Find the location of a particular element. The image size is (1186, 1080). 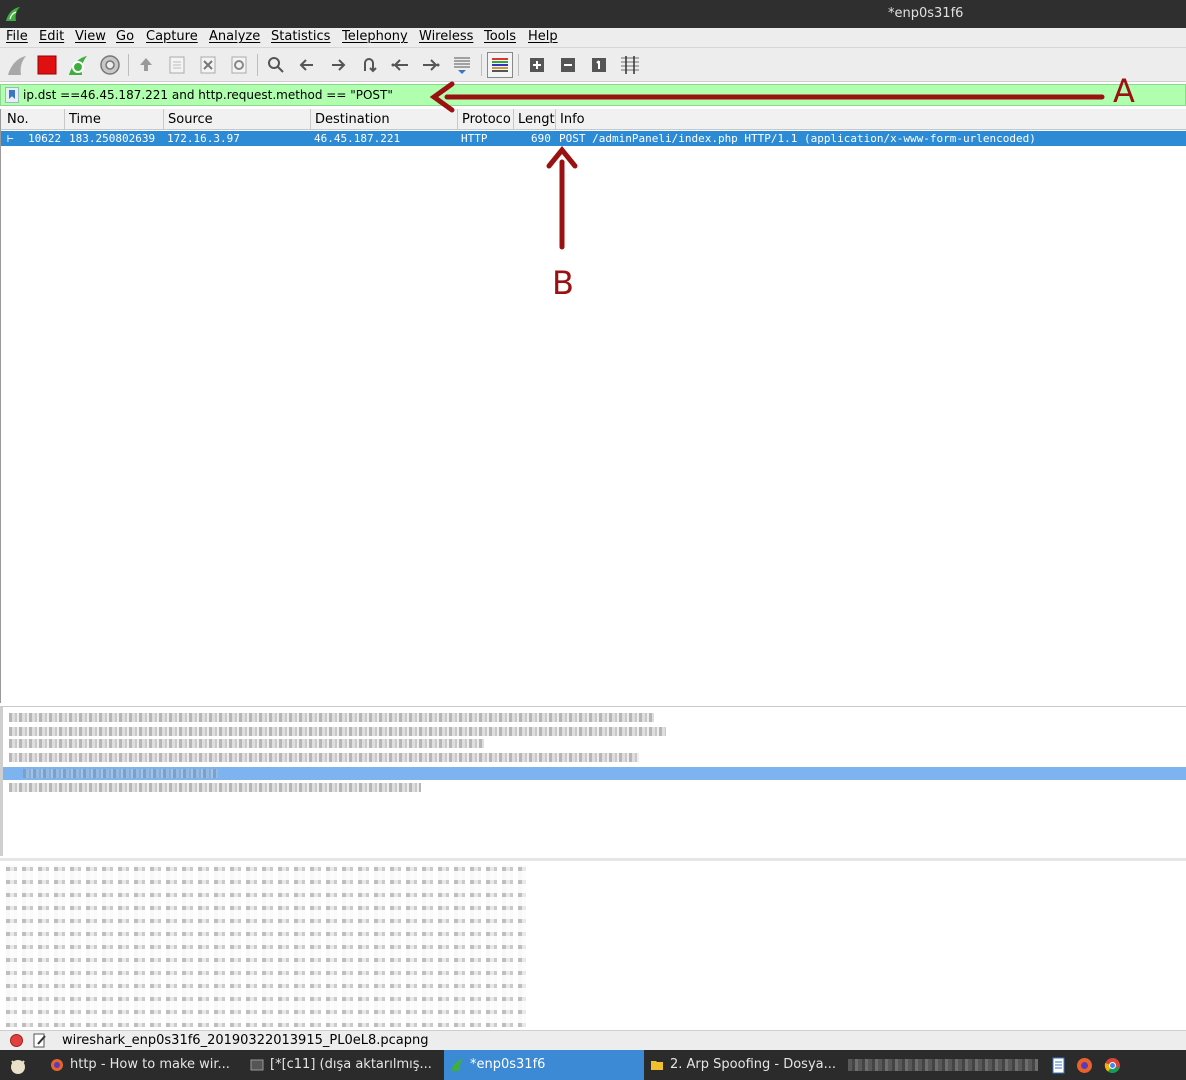

menu-file: File is located at coordinates (17, 36).